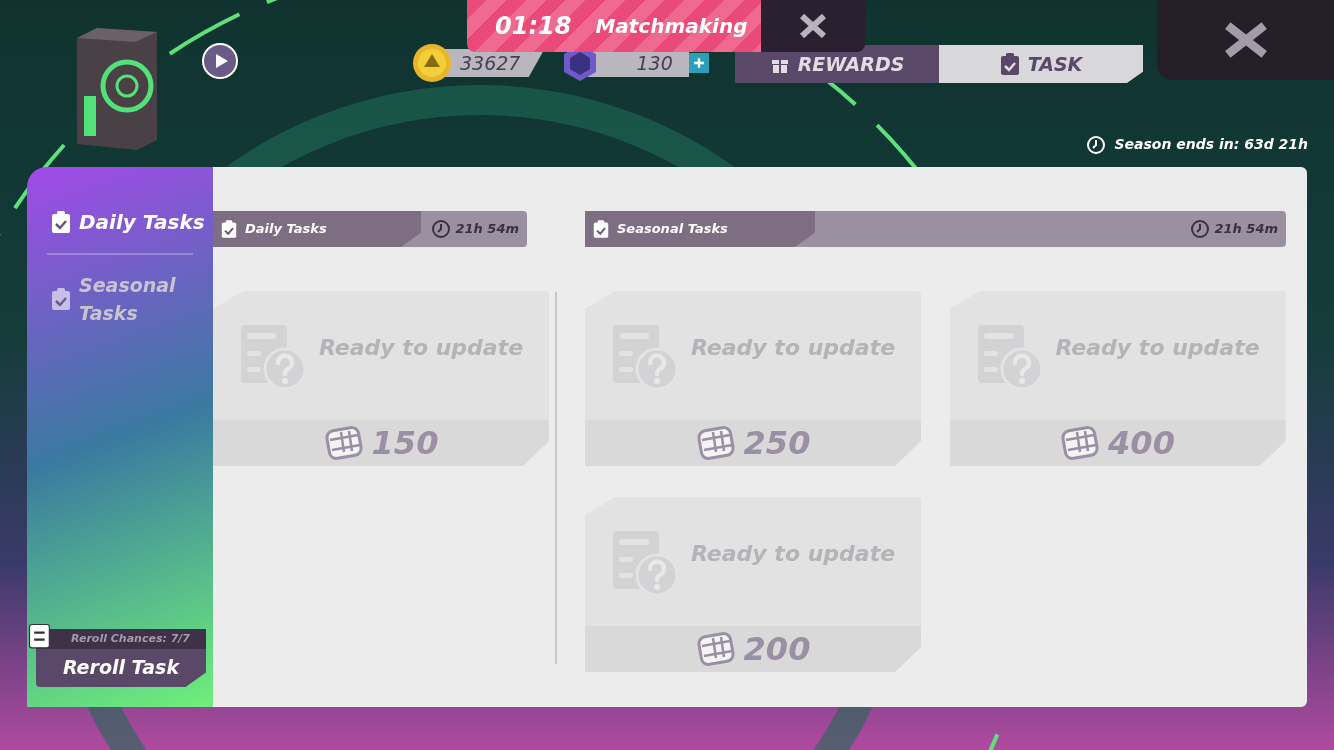  Describe the element at coordinates (533, 26) in the screenshot. I see `match-timer: 01:18` at that location.